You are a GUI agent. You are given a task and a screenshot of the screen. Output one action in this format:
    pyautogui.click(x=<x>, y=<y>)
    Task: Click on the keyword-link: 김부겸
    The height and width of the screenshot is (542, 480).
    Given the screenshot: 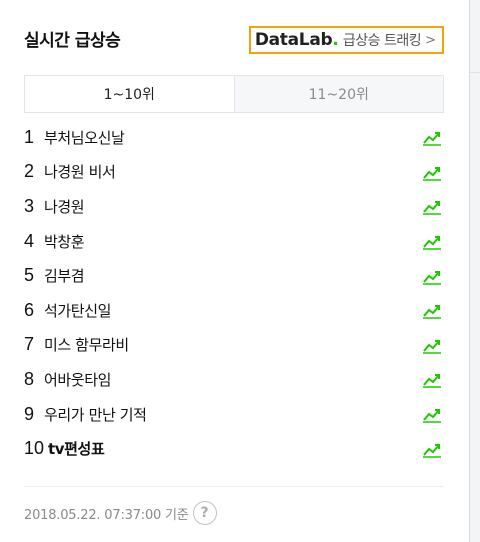 What is the action you would take?
    pyautogui.click(x=64, y=275)
    